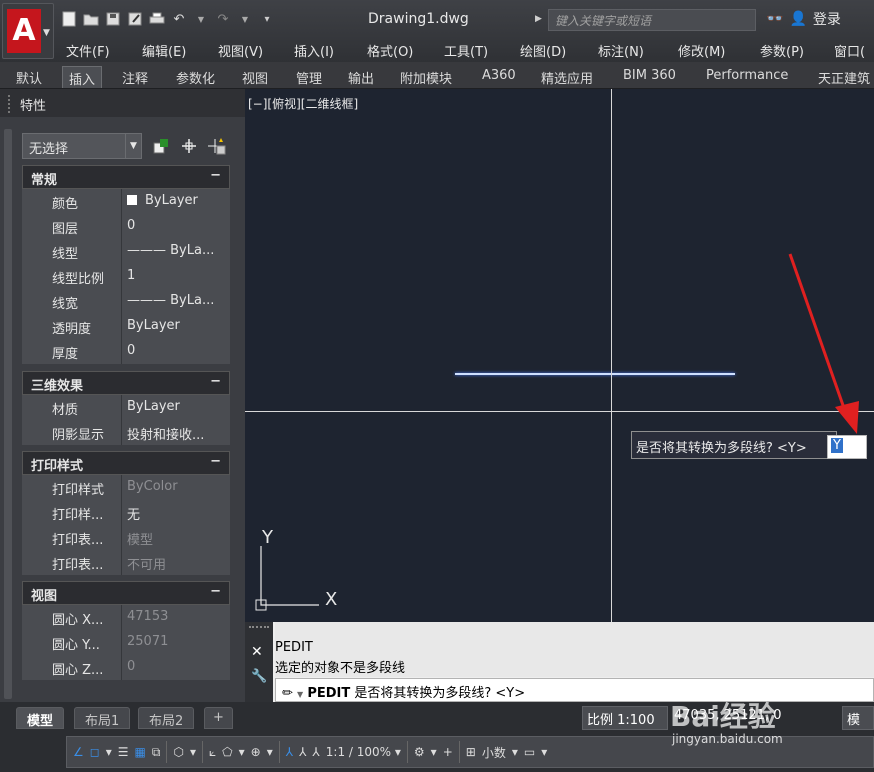 The height and width of the screenshot is (772, 874). What do you see at coordinates (29, 77) in the screenshot?
I see `tab-default: 默认` at bounding box center [29, 77].